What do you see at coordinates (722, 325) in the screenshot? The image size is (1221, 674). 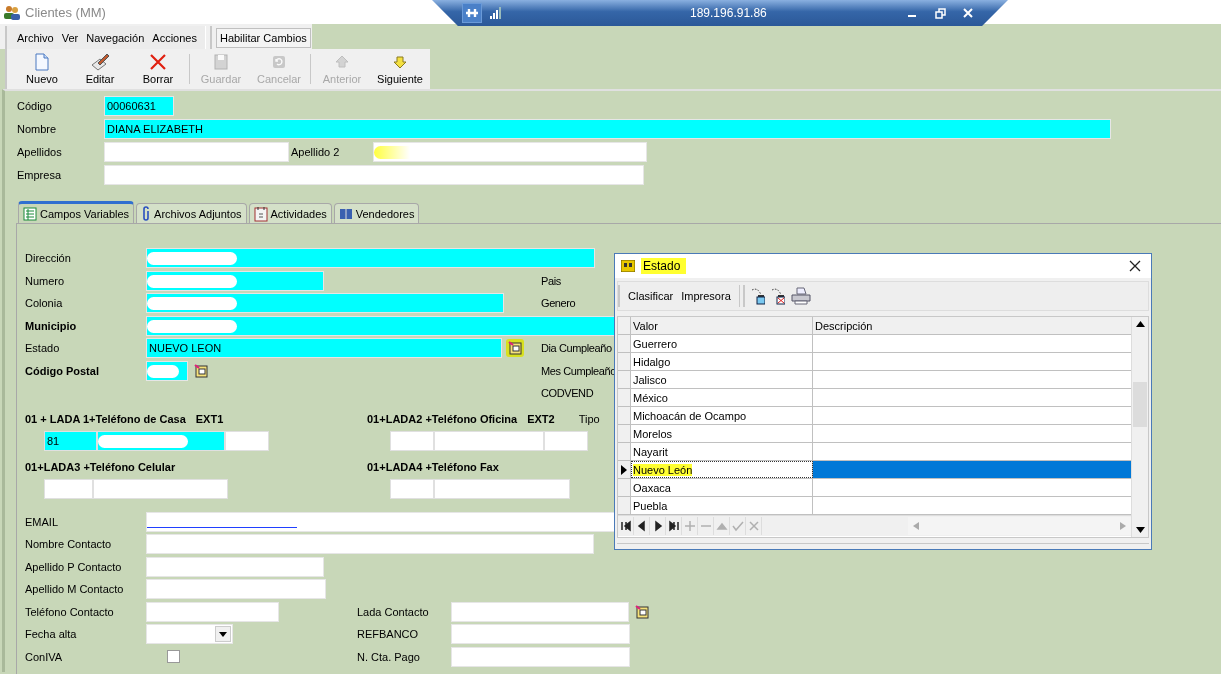 I see `column-header: Valor` at bounding box center [722, 325].